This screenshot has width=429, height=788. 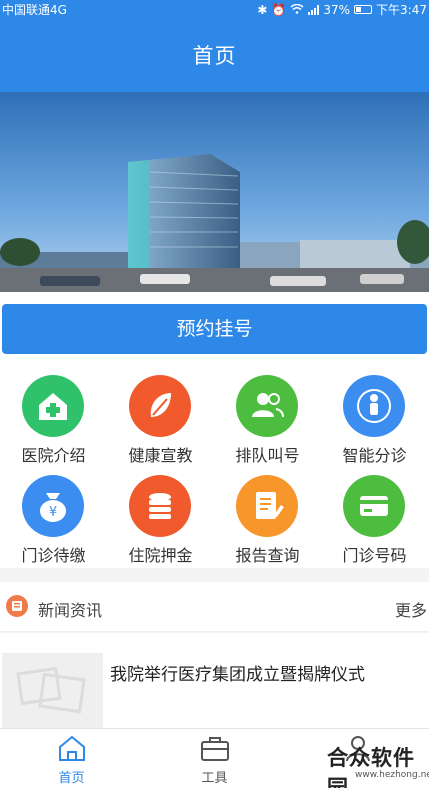 What do you see at coordinates (214, 607) in the screenshot?
I see `news-header: 新闻资讯 更多` at bounding box center [214, 607].